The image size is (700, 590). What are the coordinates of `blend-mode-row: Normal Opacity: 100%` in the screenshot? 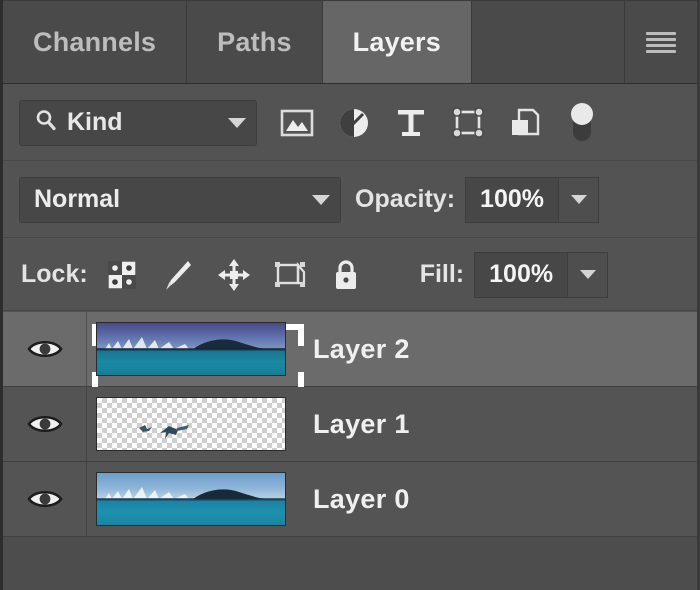 It's located at (350, 200).